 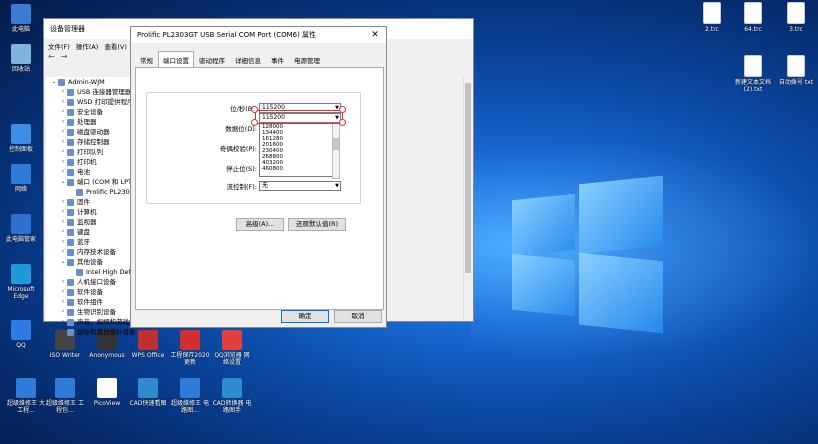 I want to click on close-icon: ✕, so click(x=375, y=35).